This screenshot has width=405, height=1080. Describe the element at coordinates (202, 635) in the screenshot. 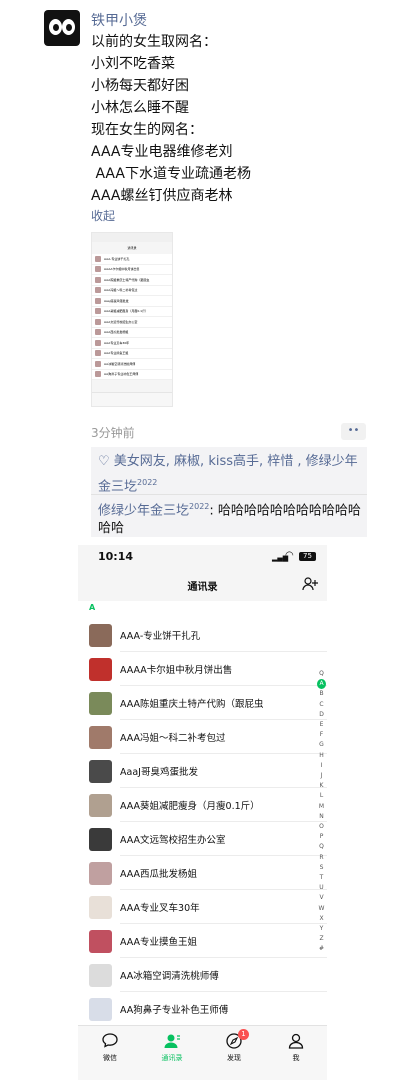

I see `contact-row: AAA-专业饼干扎孔` at that location.